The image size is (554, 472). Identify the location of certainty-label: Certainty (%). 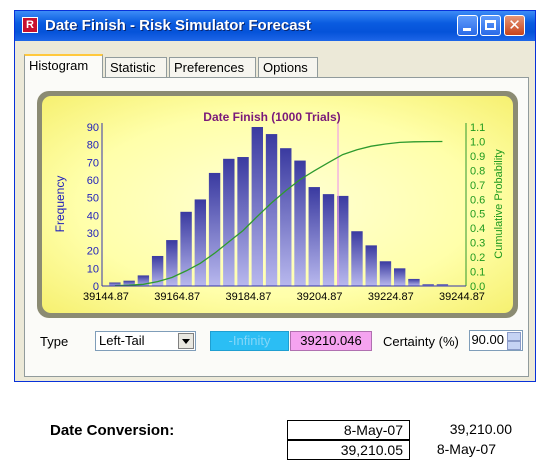
(421, 341).